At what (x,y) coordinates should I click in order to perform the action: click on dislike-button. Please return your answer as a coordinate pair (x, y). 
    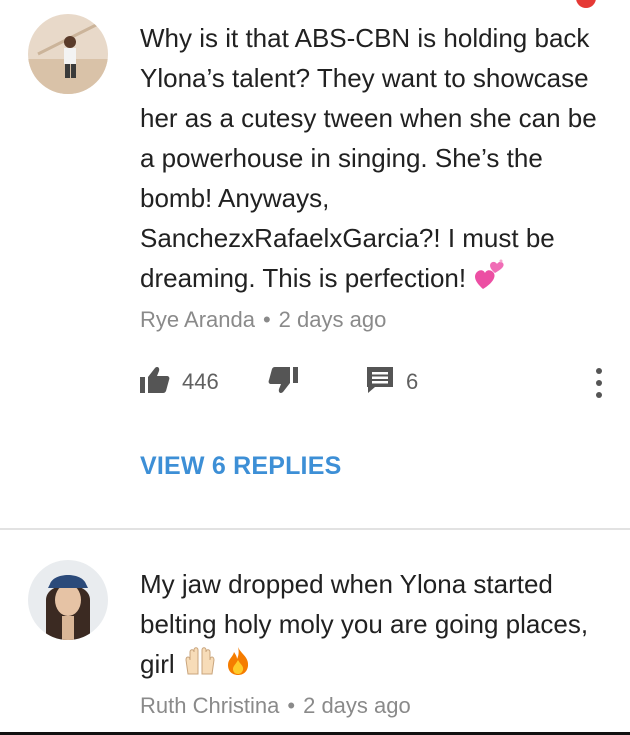
    Looking at the image, I should click on (283, 382).